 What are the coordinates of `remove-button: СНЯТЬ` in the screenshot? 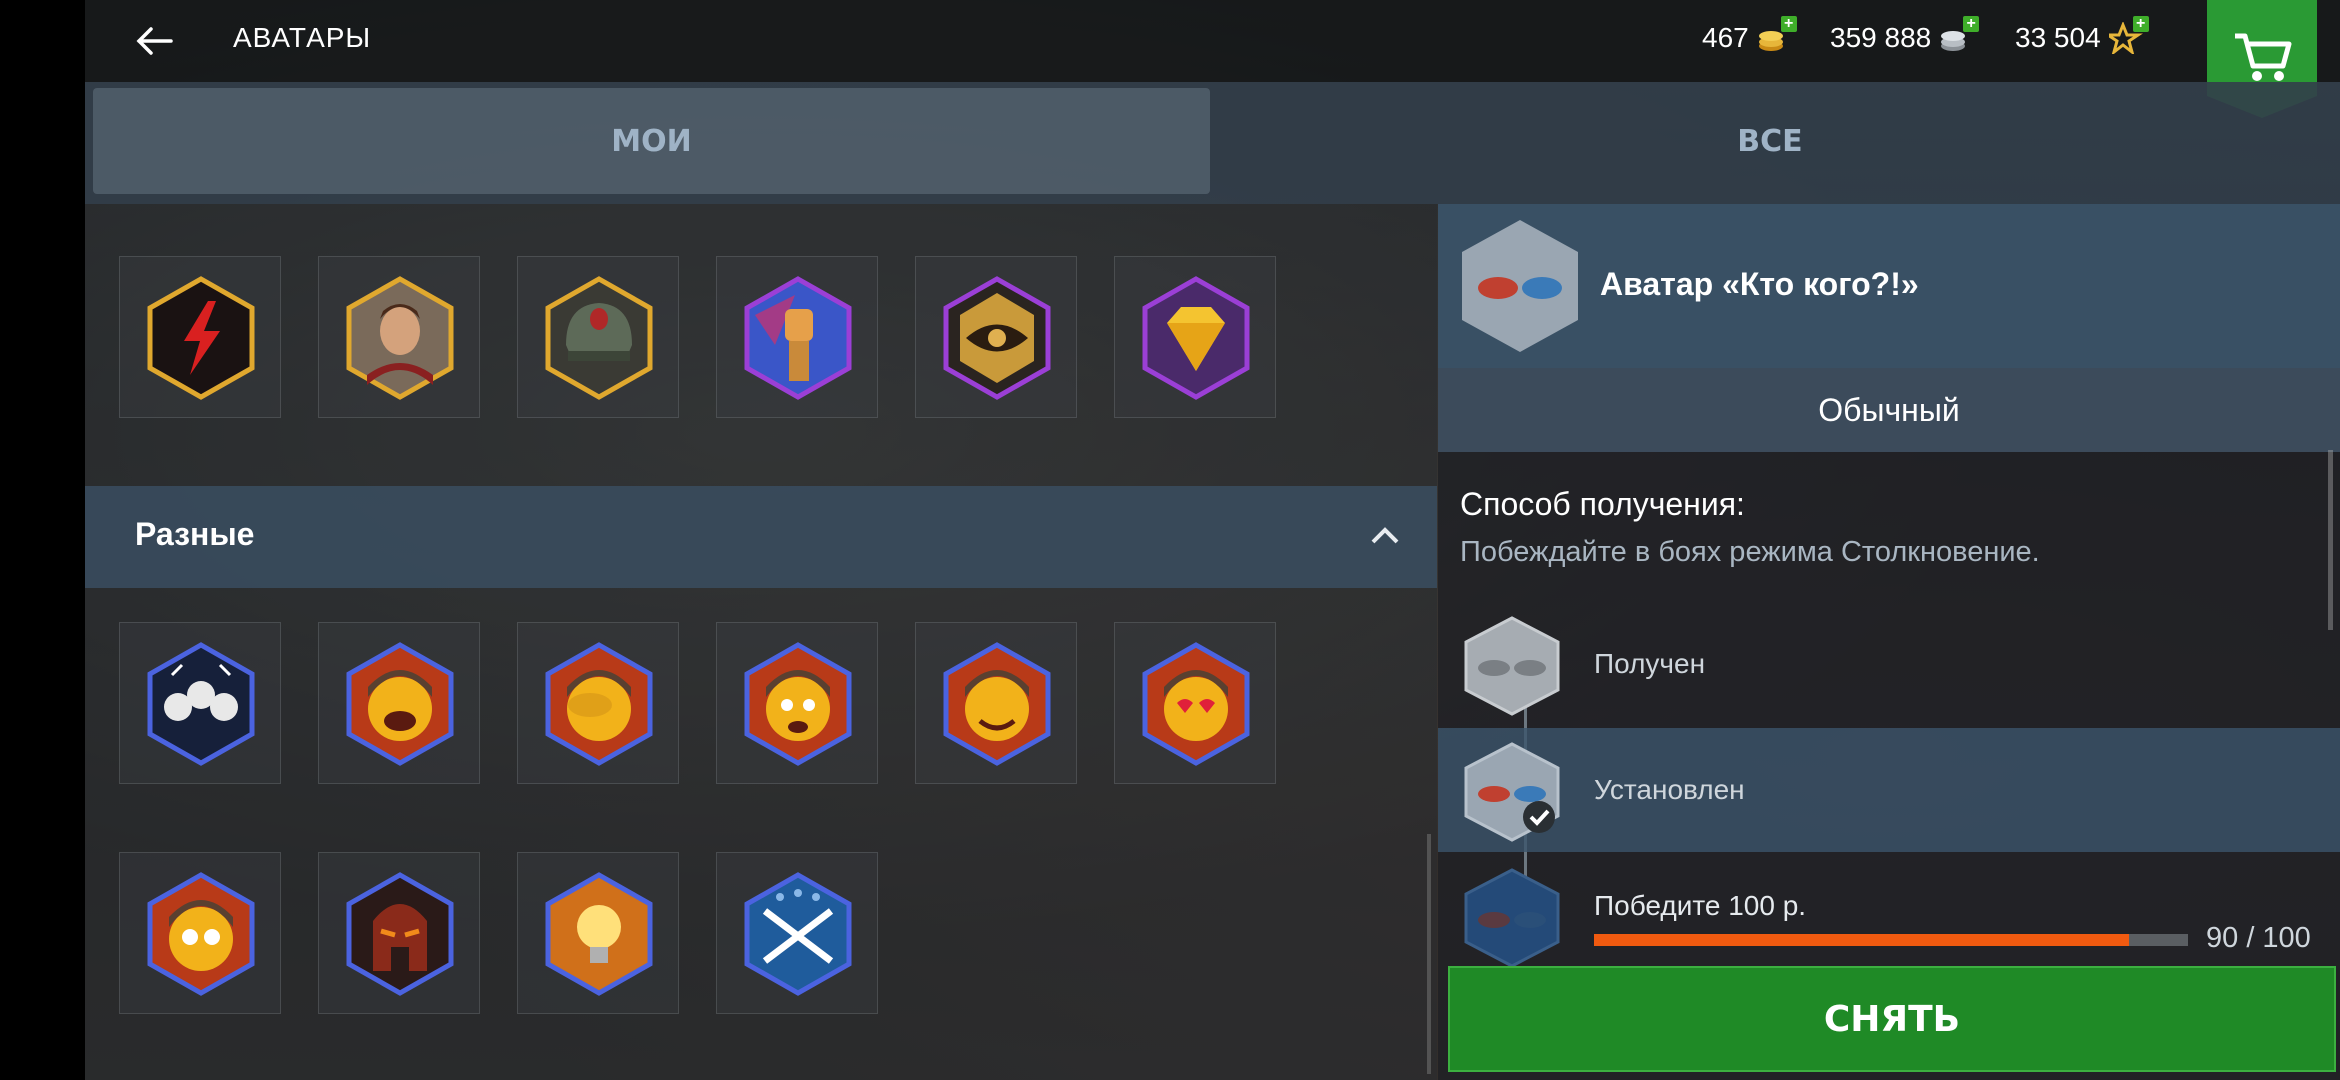 It's located at (1892, 1019).